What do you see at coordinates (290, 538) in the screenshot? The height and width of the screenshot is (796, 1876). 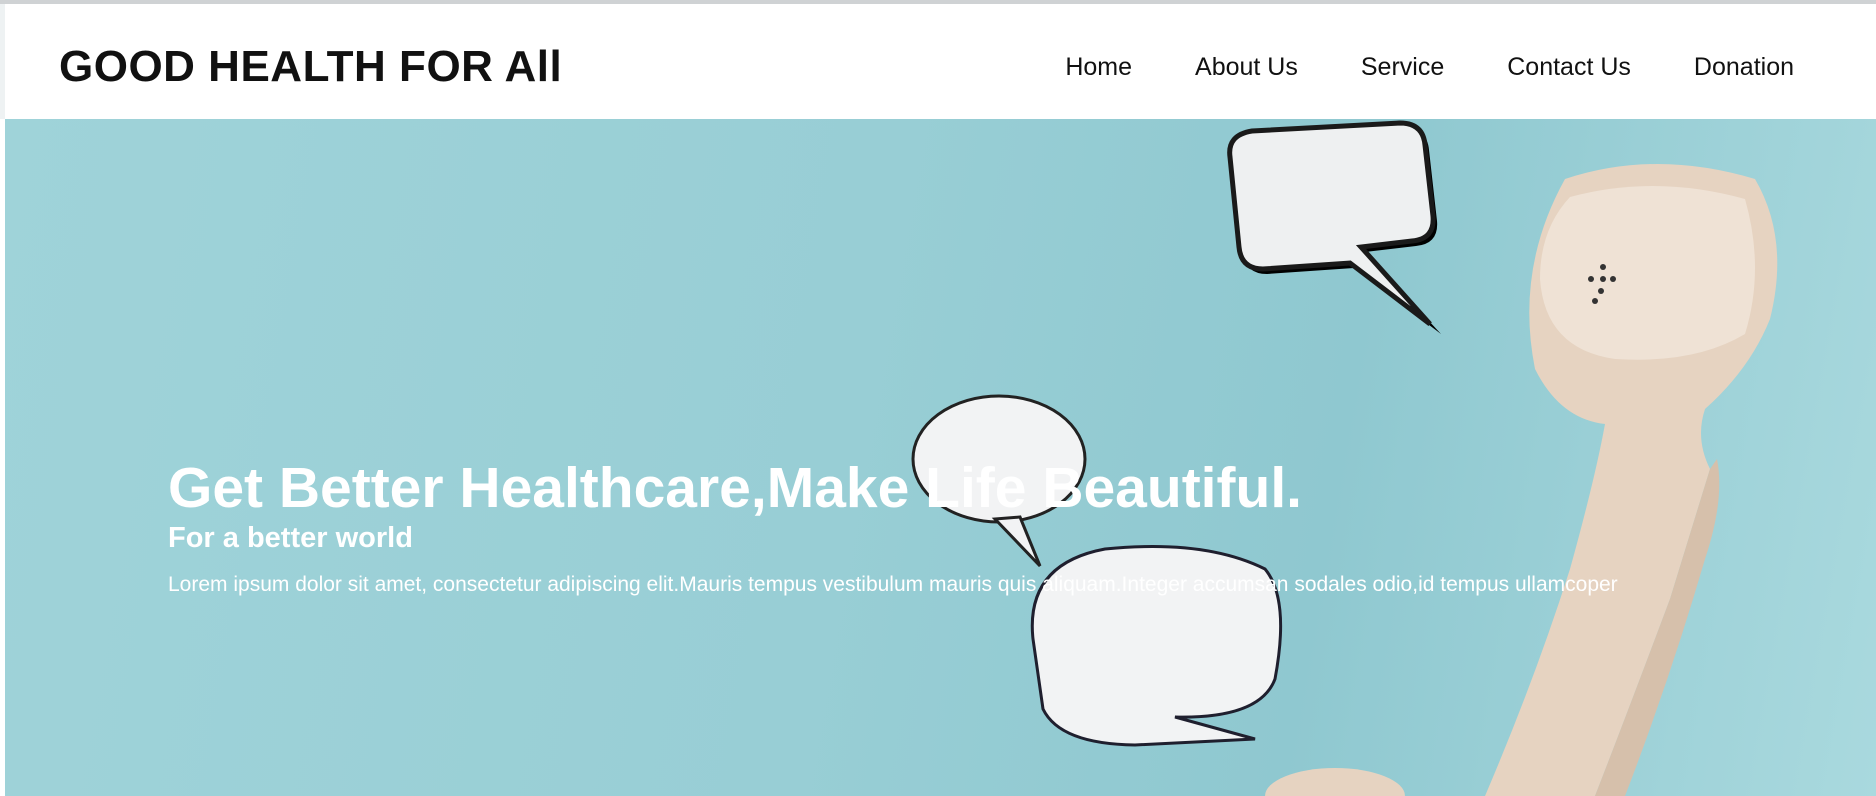 I see `hero-subtitle: For a better world` at bounding box center [290, 538].